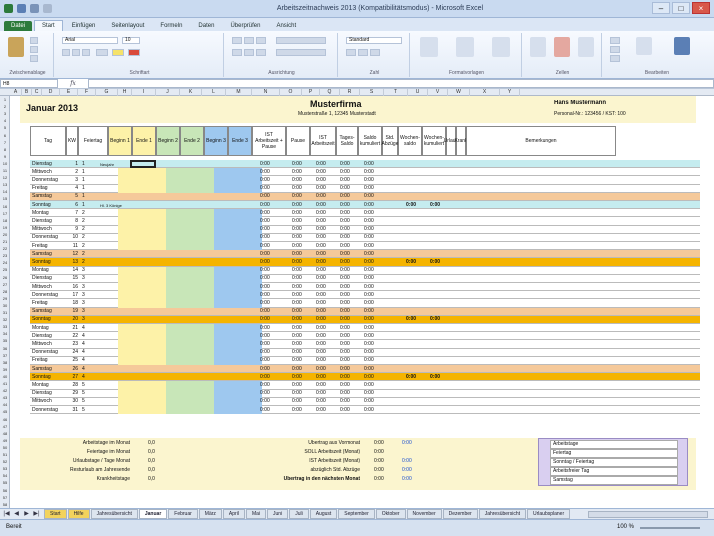 The height and width of the screenshot is (536, 714). I want to click on column-header-p: P, so click(311, 92).